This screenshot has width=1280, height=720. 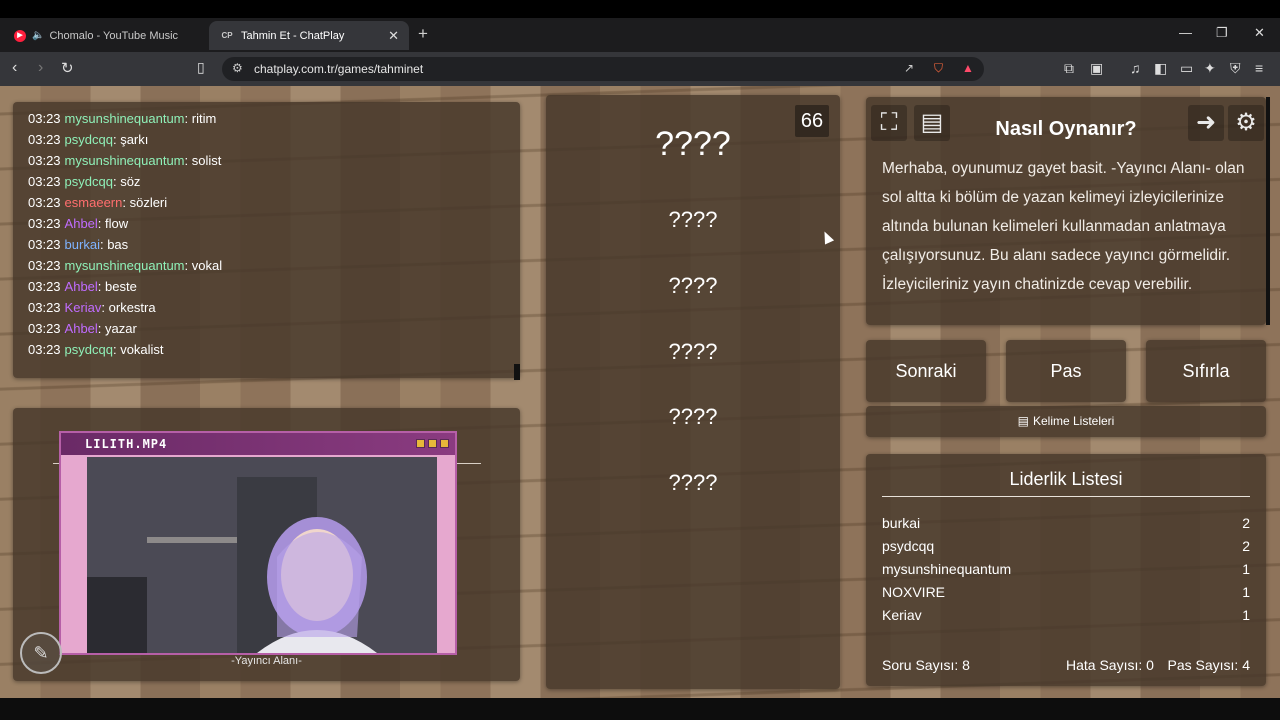 I want to click on minimize-icon: —, so click(x=1185, y=32).